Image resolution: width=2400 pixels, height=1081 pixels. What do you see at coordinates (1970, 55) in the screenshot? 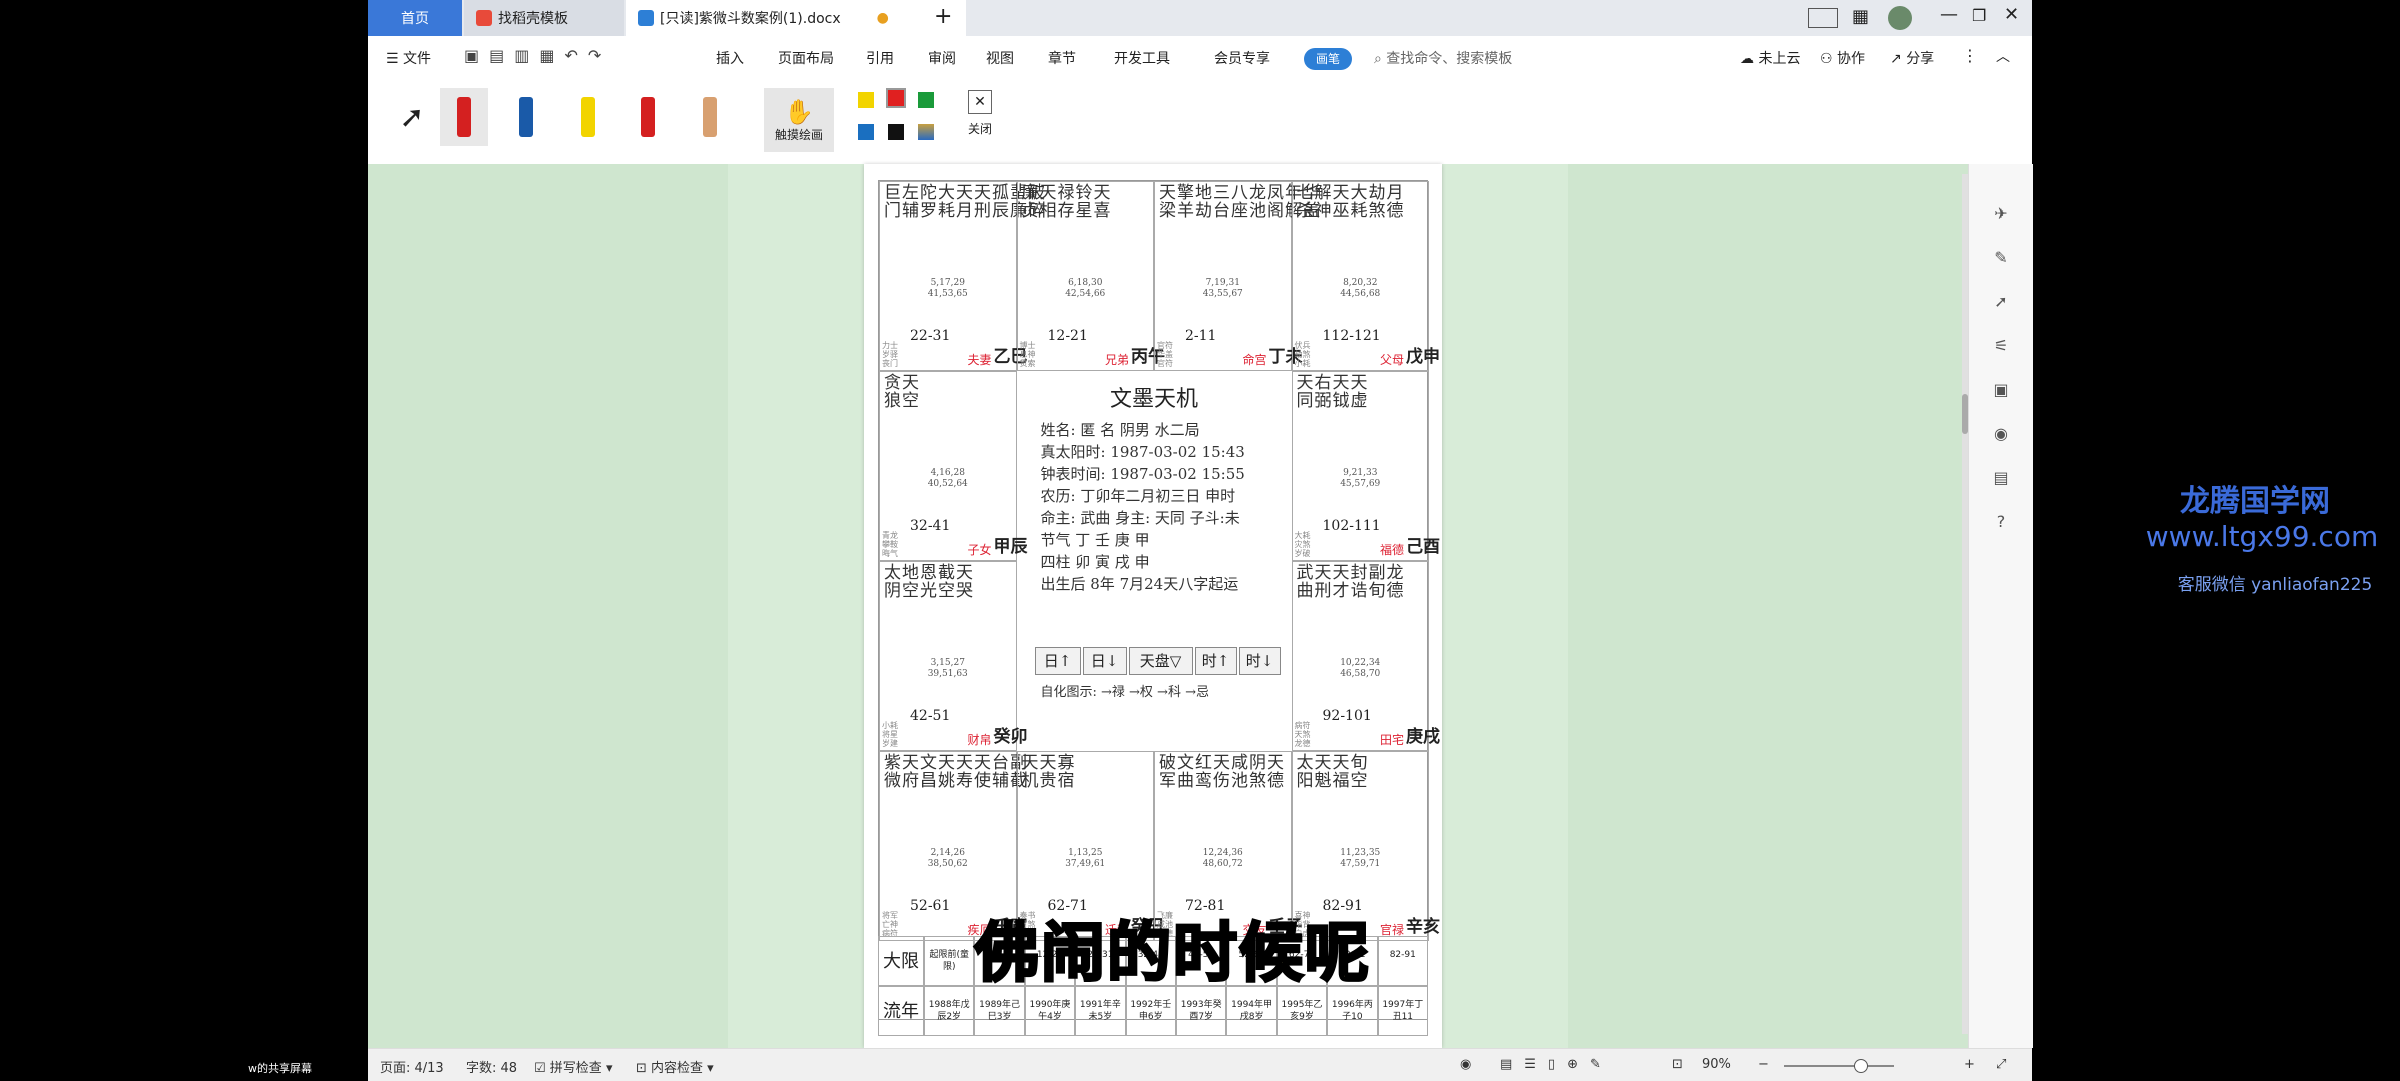
I see `more-icon: ⋮` at bounding box center [1970, 55].